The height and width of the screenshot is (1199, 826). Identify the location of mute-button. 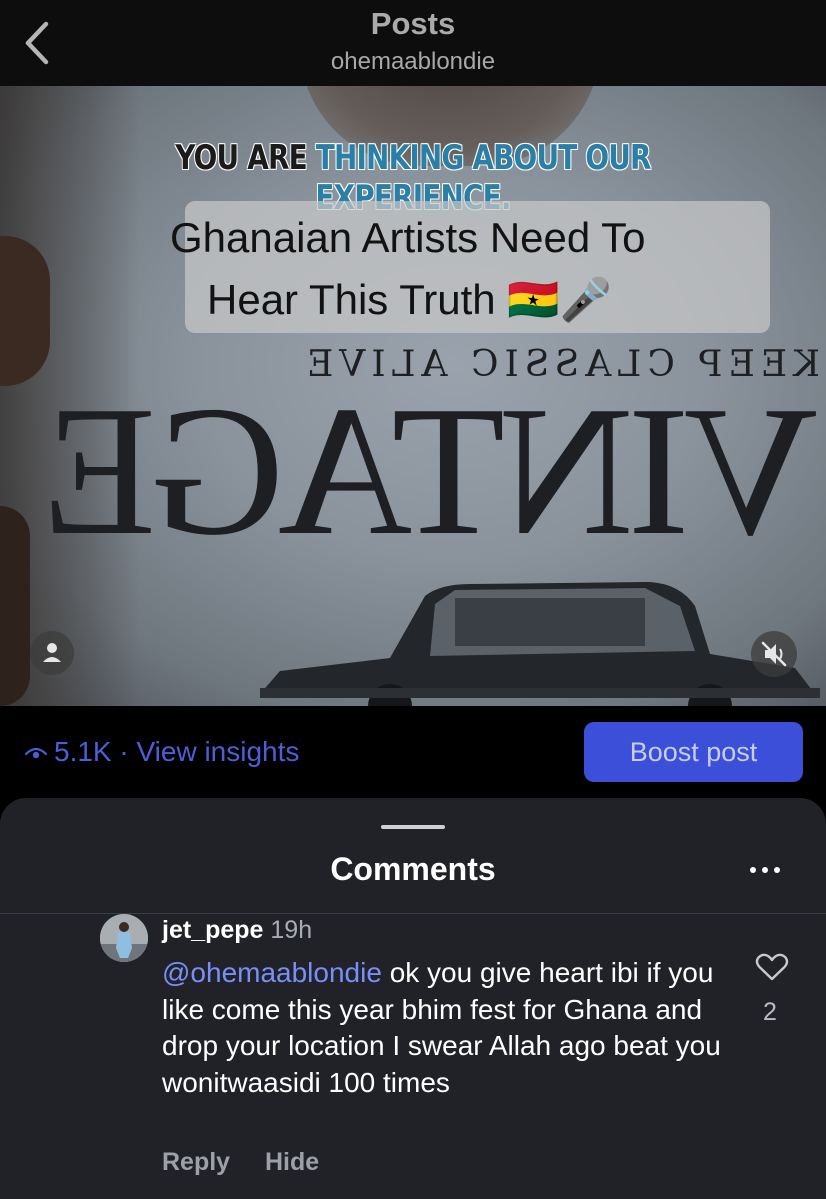
(774, 654).